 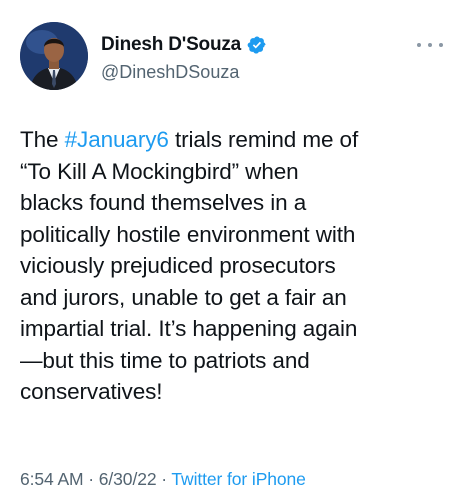 I want to click on author-display-name: Dinesh D'Souza, so click(x=171, y=45).